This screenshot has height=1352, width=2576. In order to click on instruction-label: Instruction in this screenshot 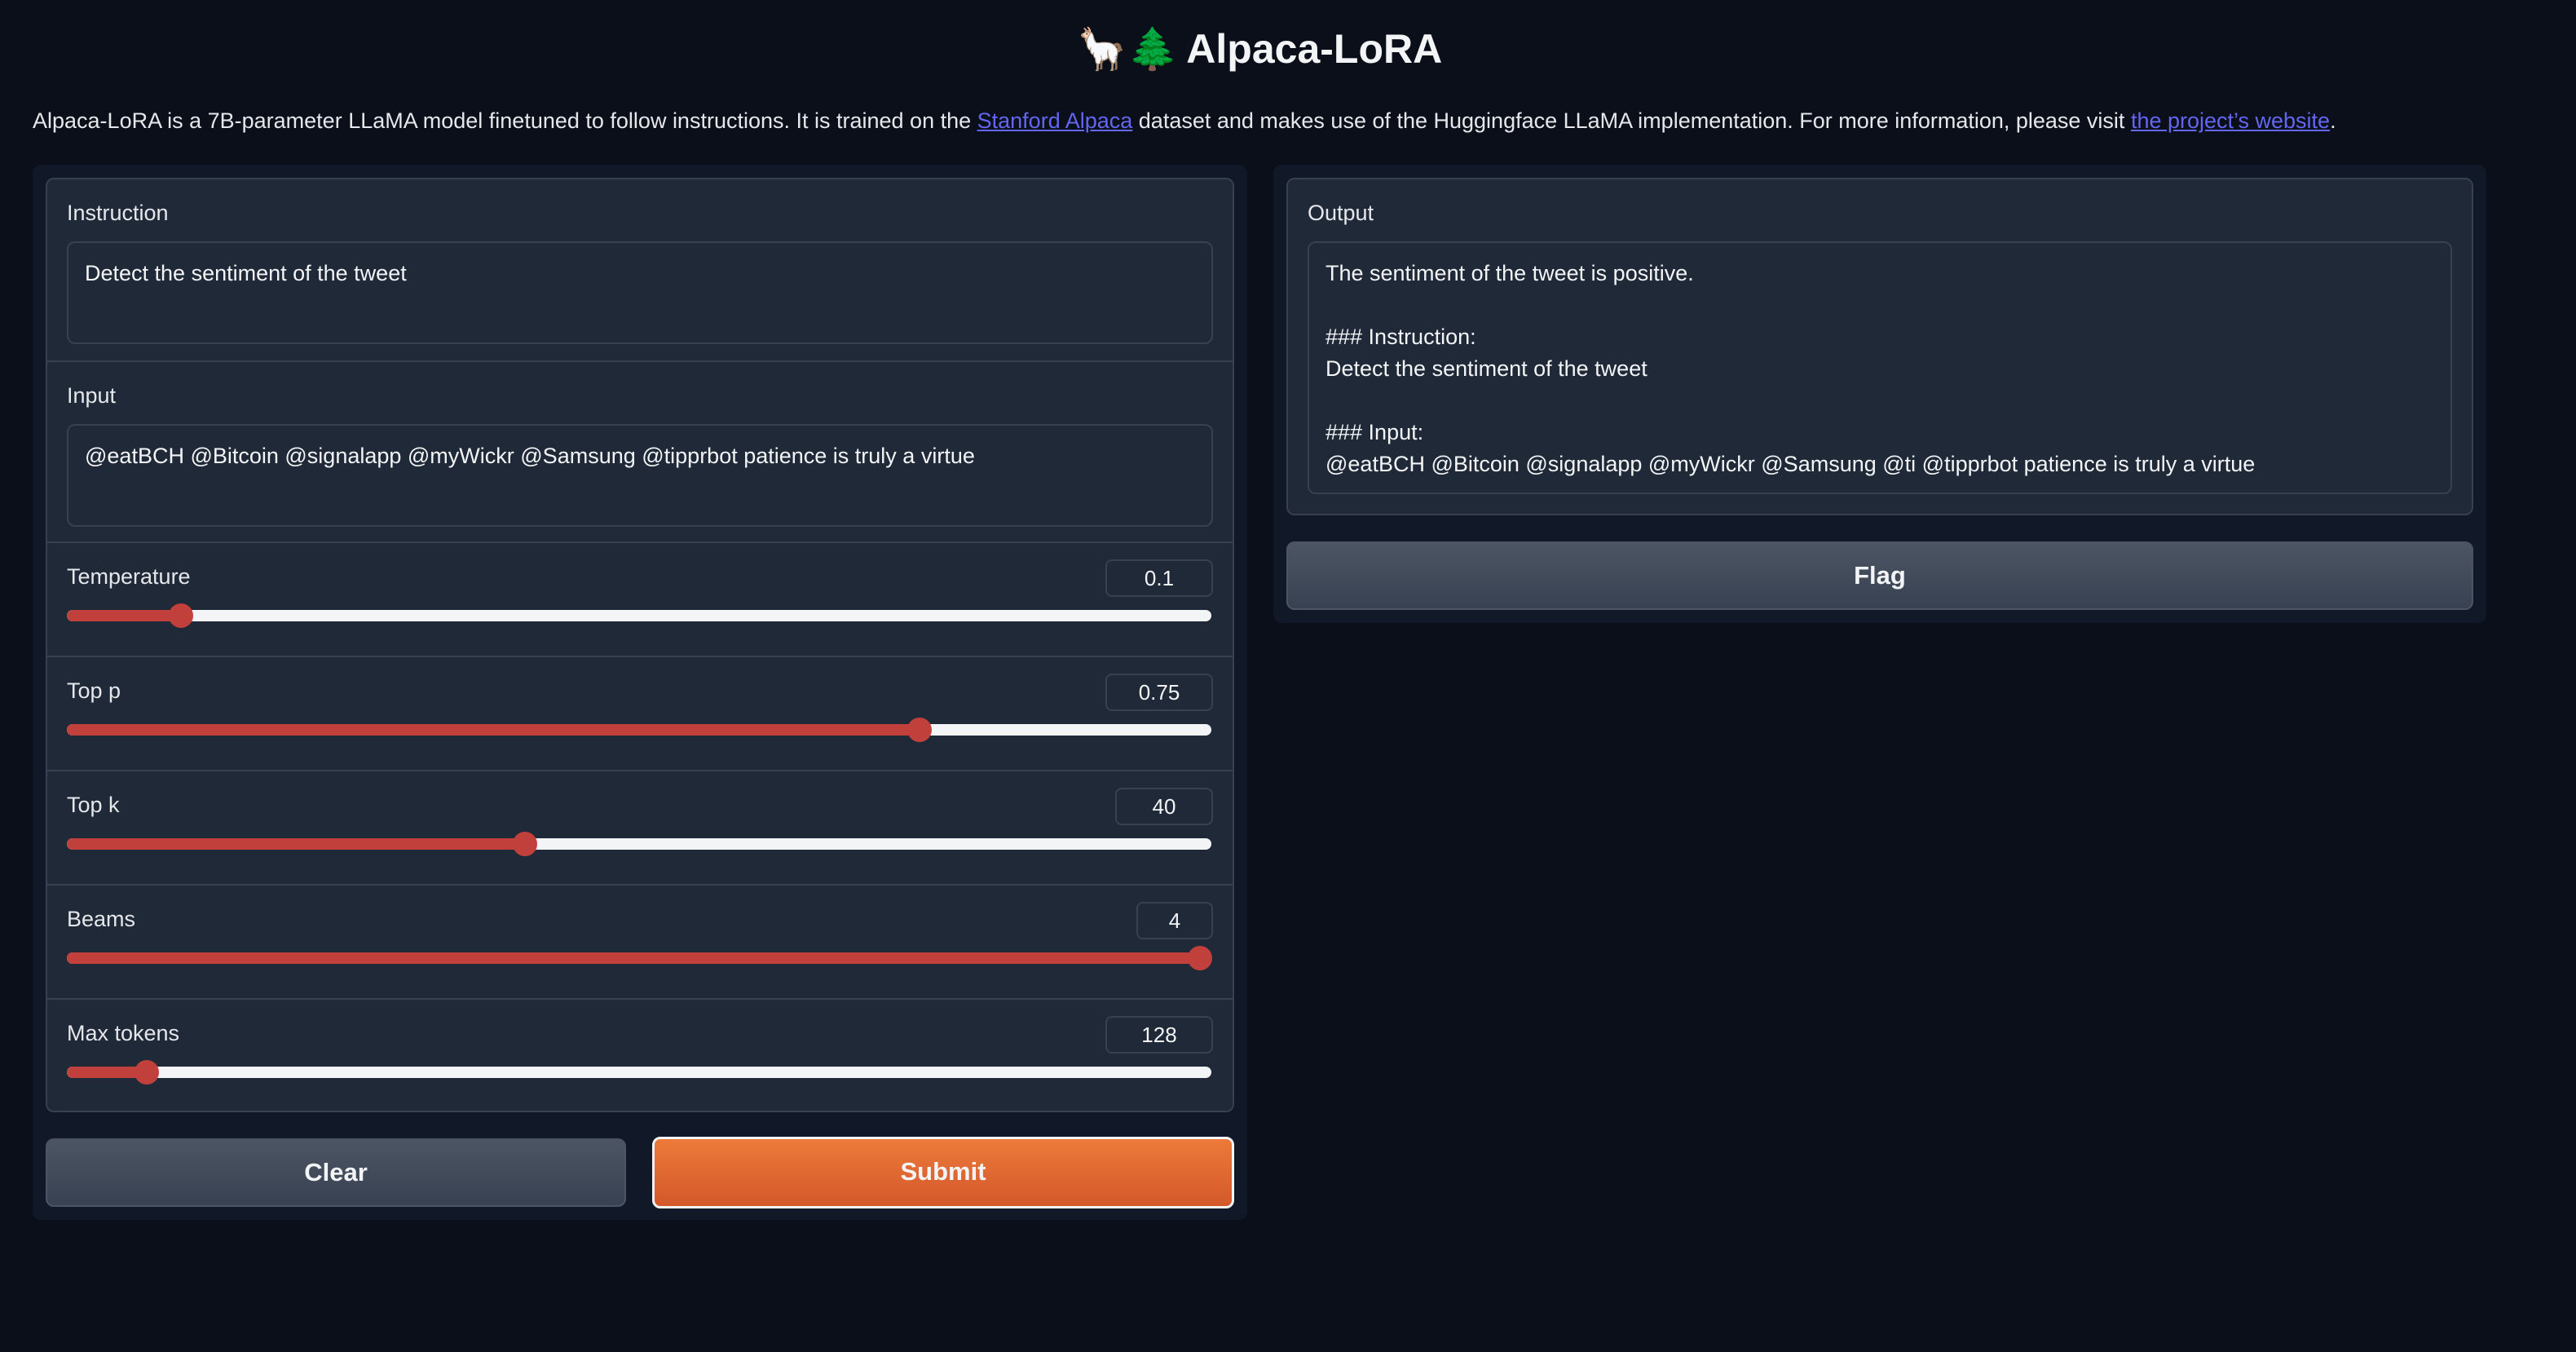, I will do `click(118, 213)`.